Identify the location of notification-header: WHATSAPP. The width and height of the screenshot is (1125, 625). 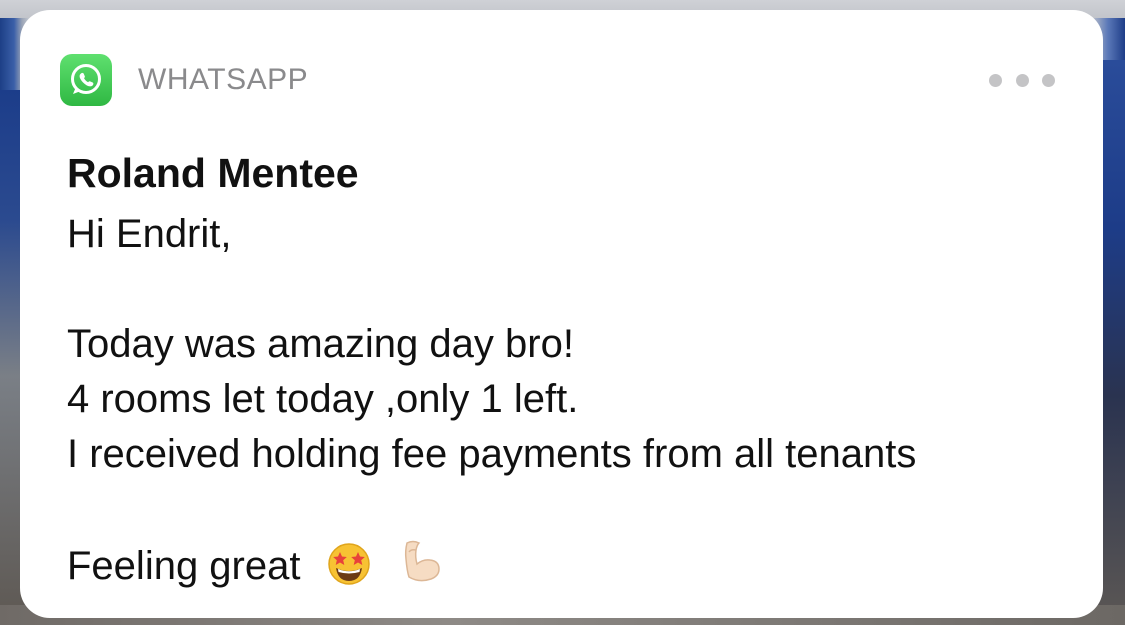
(184, 80).